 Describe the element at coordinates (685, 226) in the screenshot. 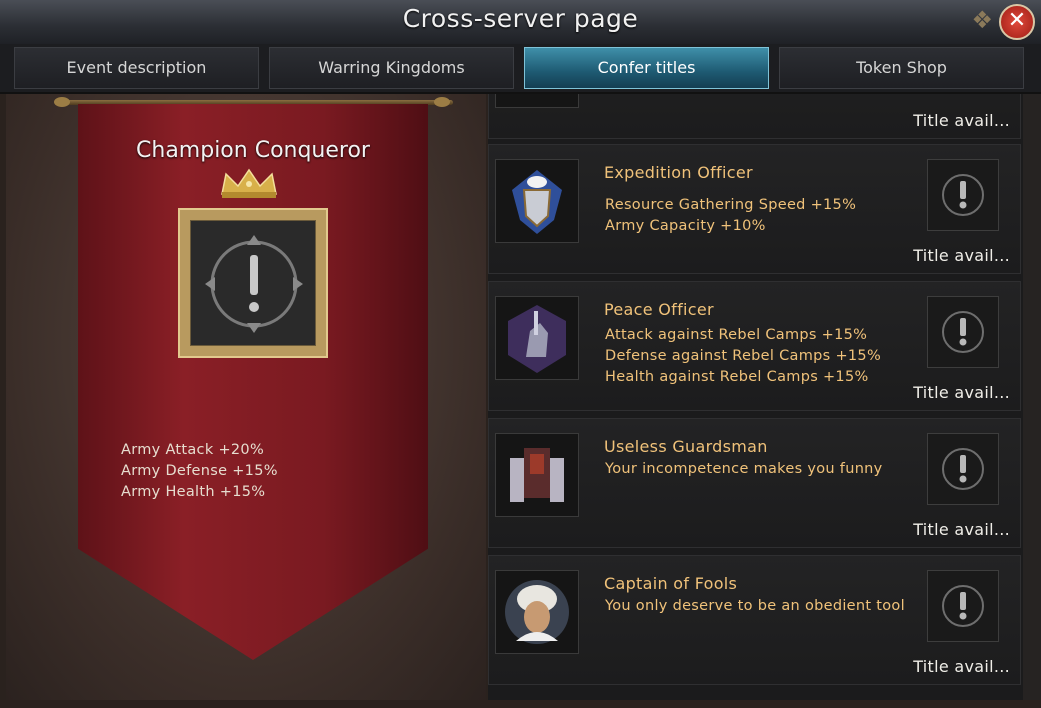

I see `desc-line: Army Capacity +10%` at that location.